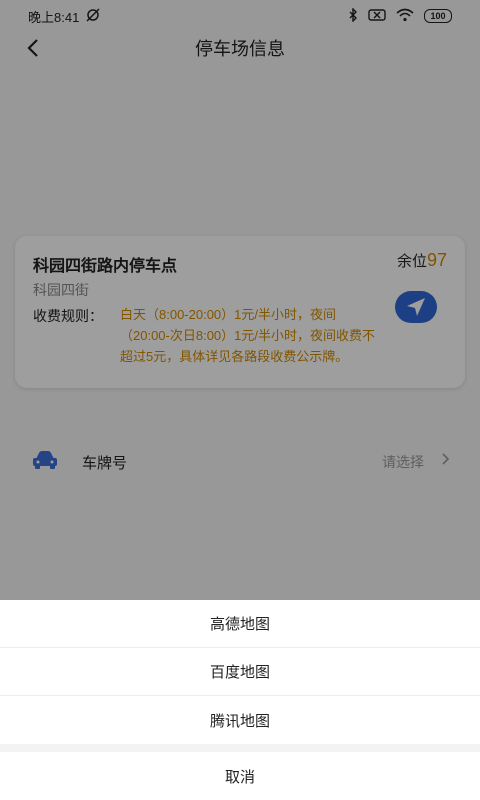 This screenshot has height=800, width=480. Describe the element at coordinates (240, 672) in the screenshot. I see `option-baidu-map: 百度地图` at that location.